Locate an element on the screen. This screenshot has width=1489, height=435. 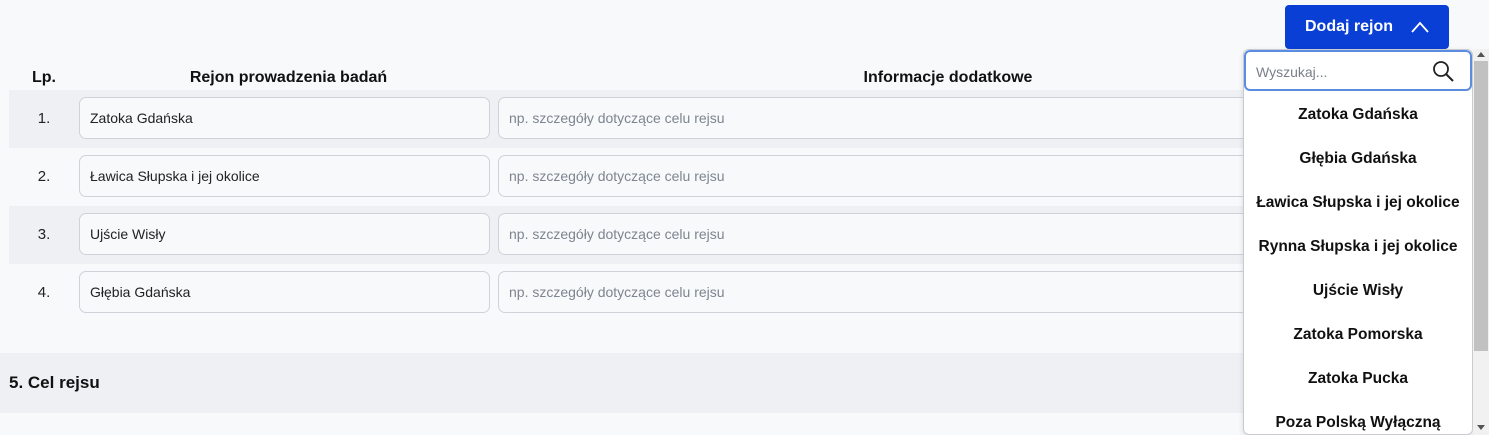
dropdown-scrollbar is located at coordinates (1481, 242).